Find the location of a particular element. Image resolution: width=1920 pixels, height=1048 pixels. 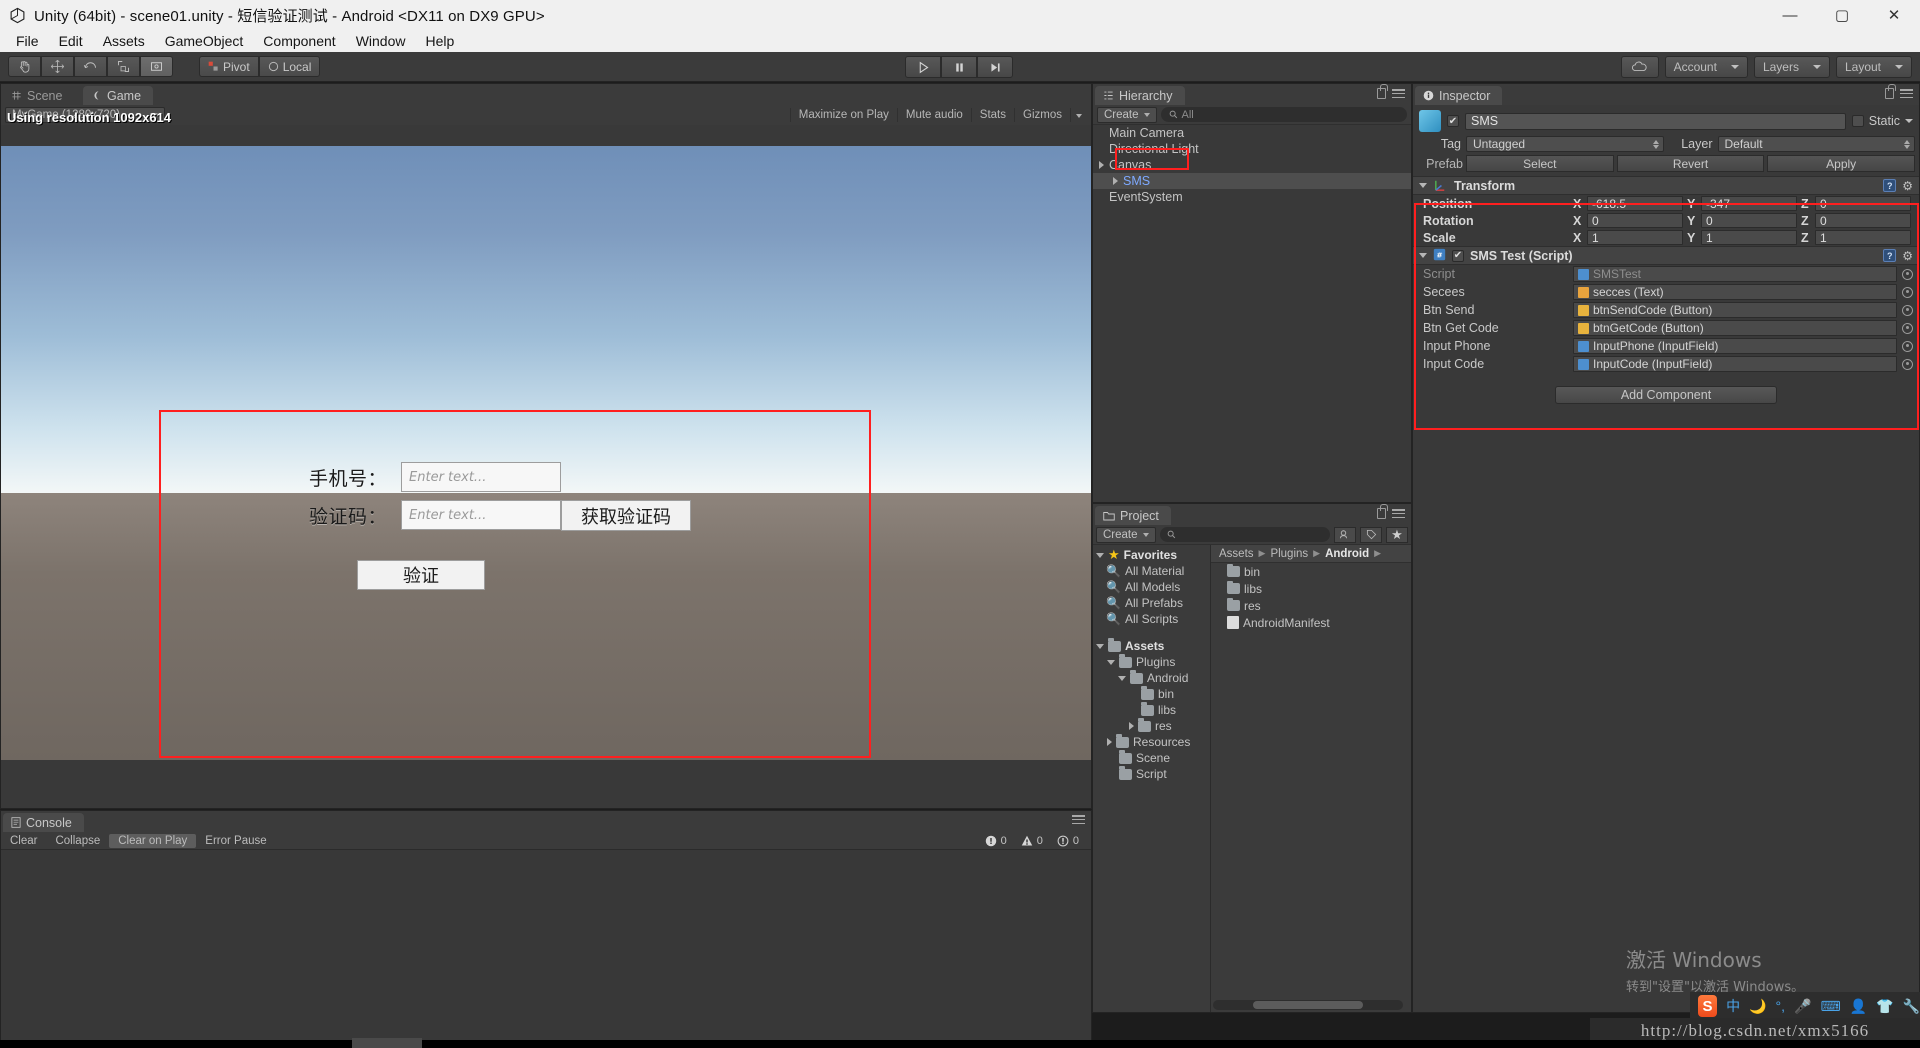

console-error-pause-button: Error Pause is located at coordinates (235, 841).